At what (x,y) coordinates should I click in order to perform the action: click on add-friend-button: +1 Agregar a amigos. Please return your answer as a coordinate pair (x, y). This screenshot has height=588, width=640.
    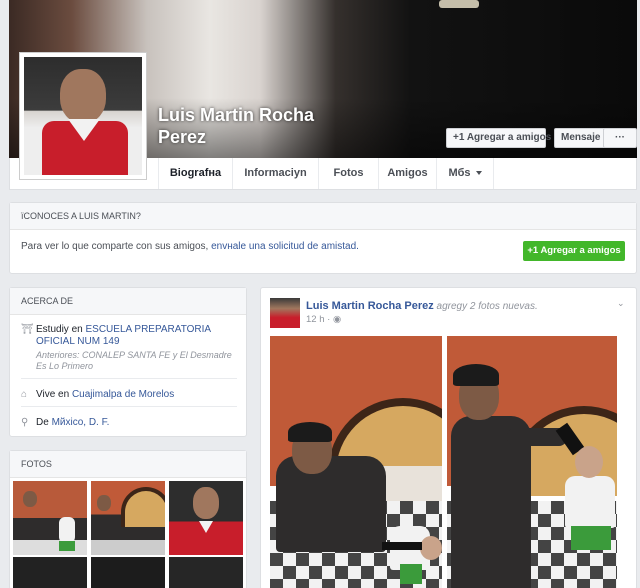
    Looking at the image, I should click on (498, 138).